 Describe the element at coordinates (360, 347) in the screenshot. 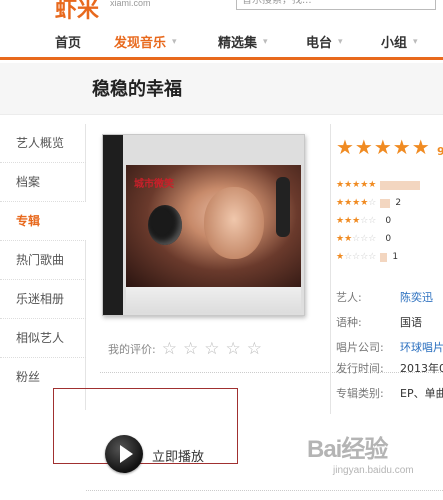

I see `info-key: 唱片公司:` at that location.